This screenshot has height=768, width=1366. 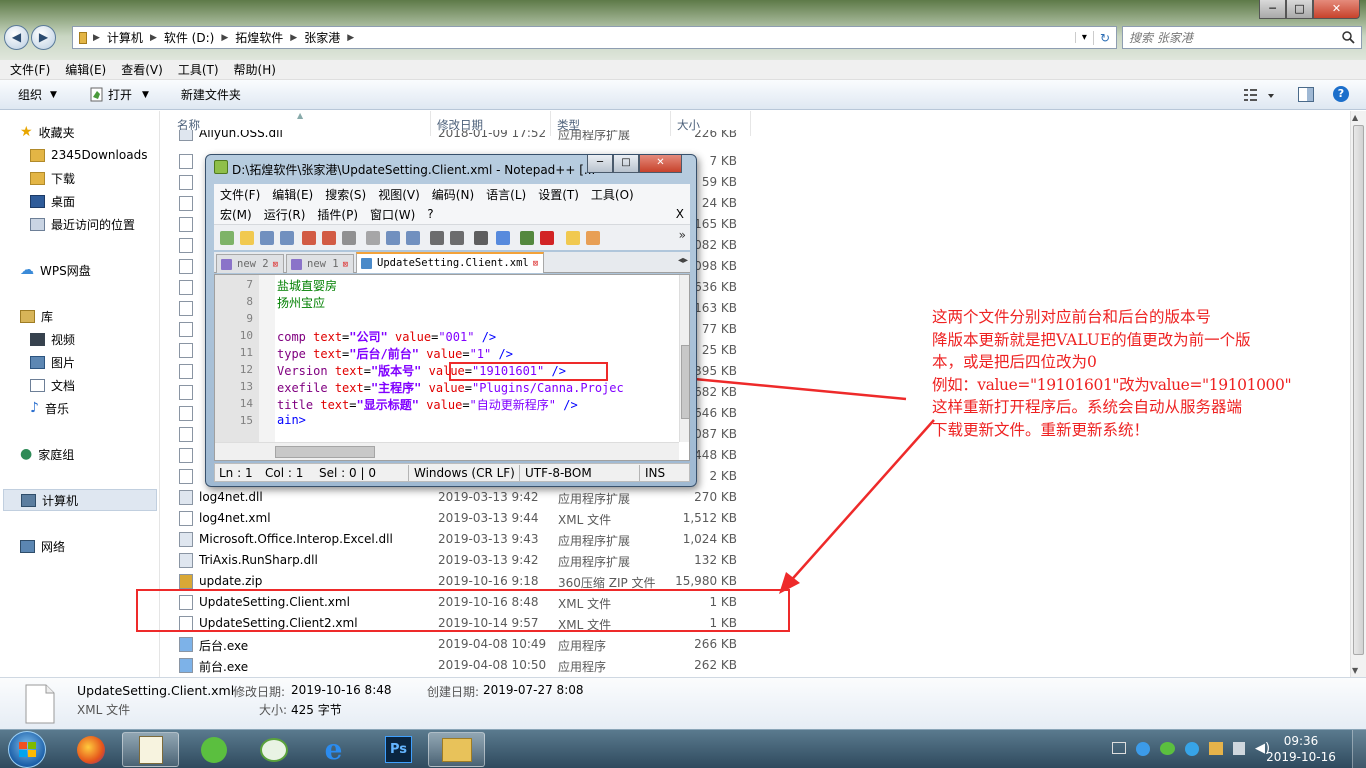 I want to click on start-button, so click(x=27, y=749).